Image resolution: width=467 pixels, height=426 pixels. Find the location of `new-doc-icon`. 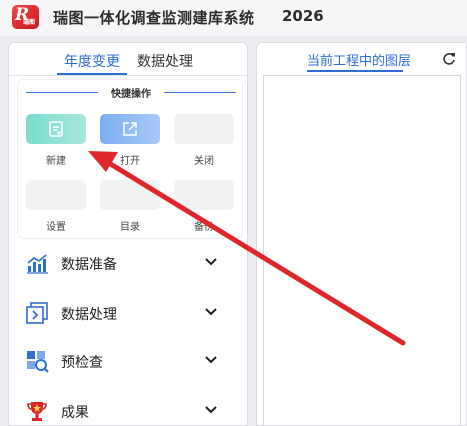

new-doc-icon is located at coordinates (56, 129).